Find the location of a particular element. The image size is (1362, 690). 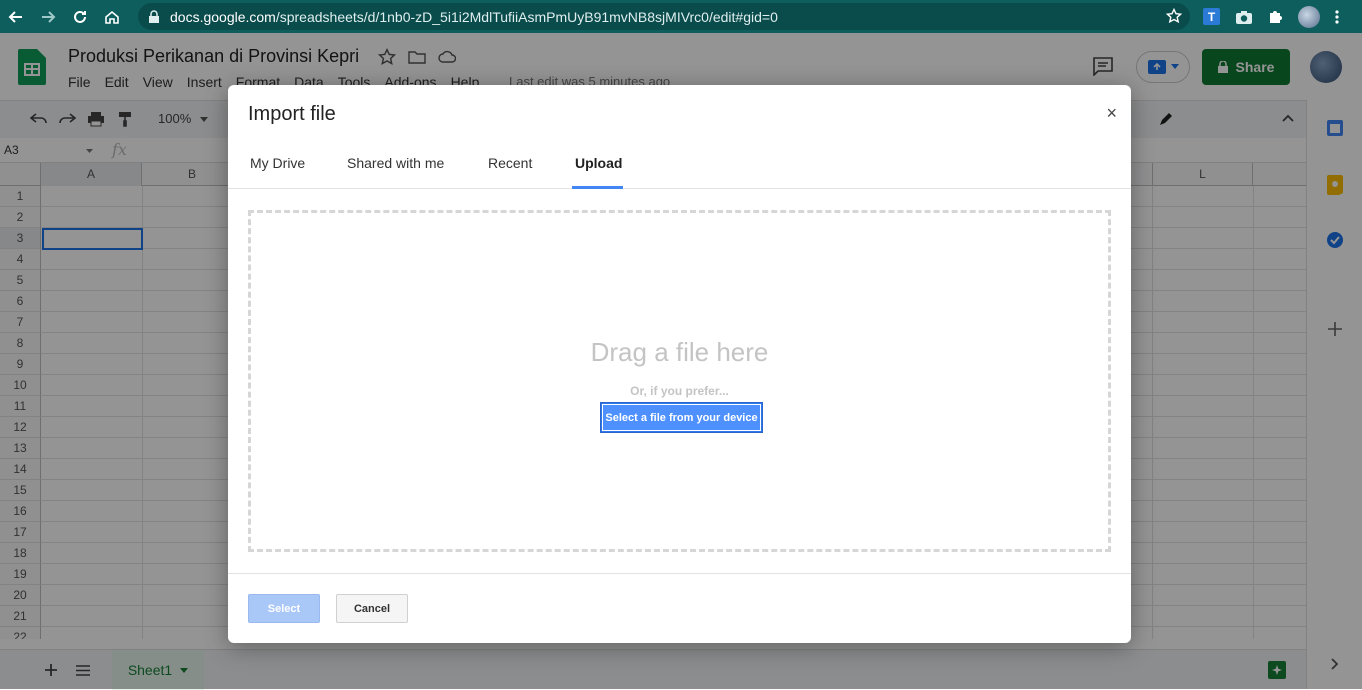

forward-button is located at coordinates (48, 16).